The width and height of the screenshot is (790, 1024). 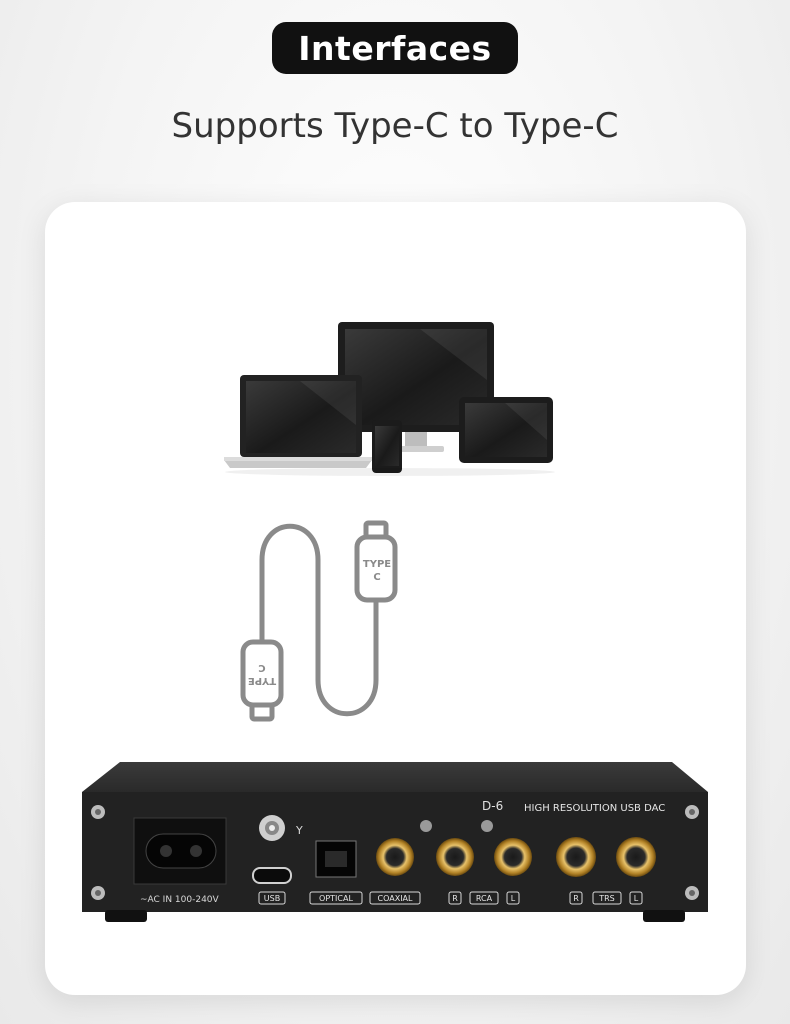 What do you see at coordinates (396, 898) in the screenshot?
I see `coaxial-port-label: COAXIAL` at bounding box center [396, 898].